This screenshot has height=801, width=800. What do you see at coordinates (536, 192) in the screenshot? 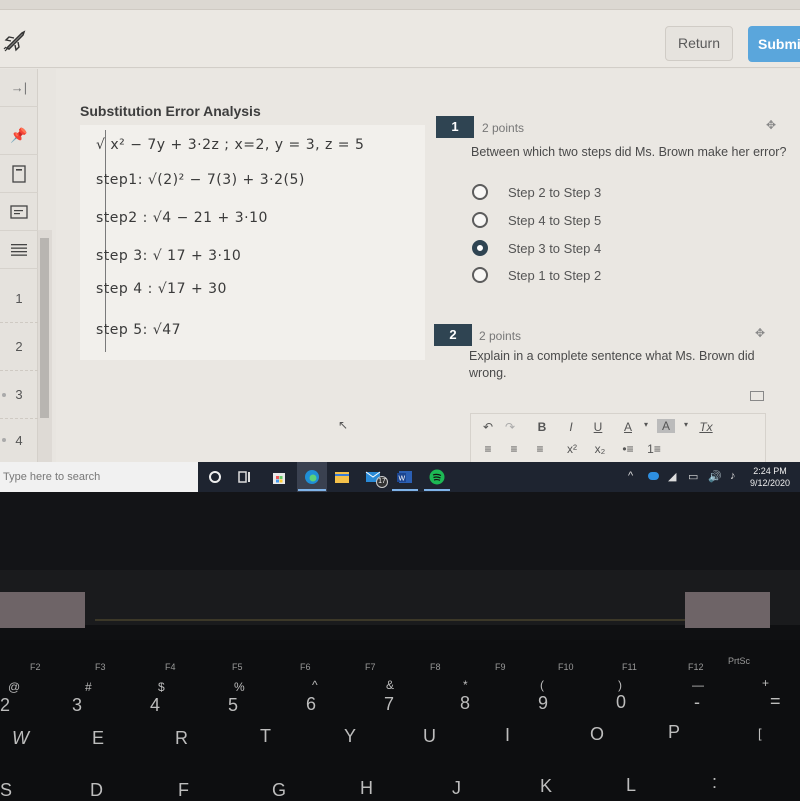
I see `answer-choice: Step 2 to Step 3` at bounding box center [536, 192].